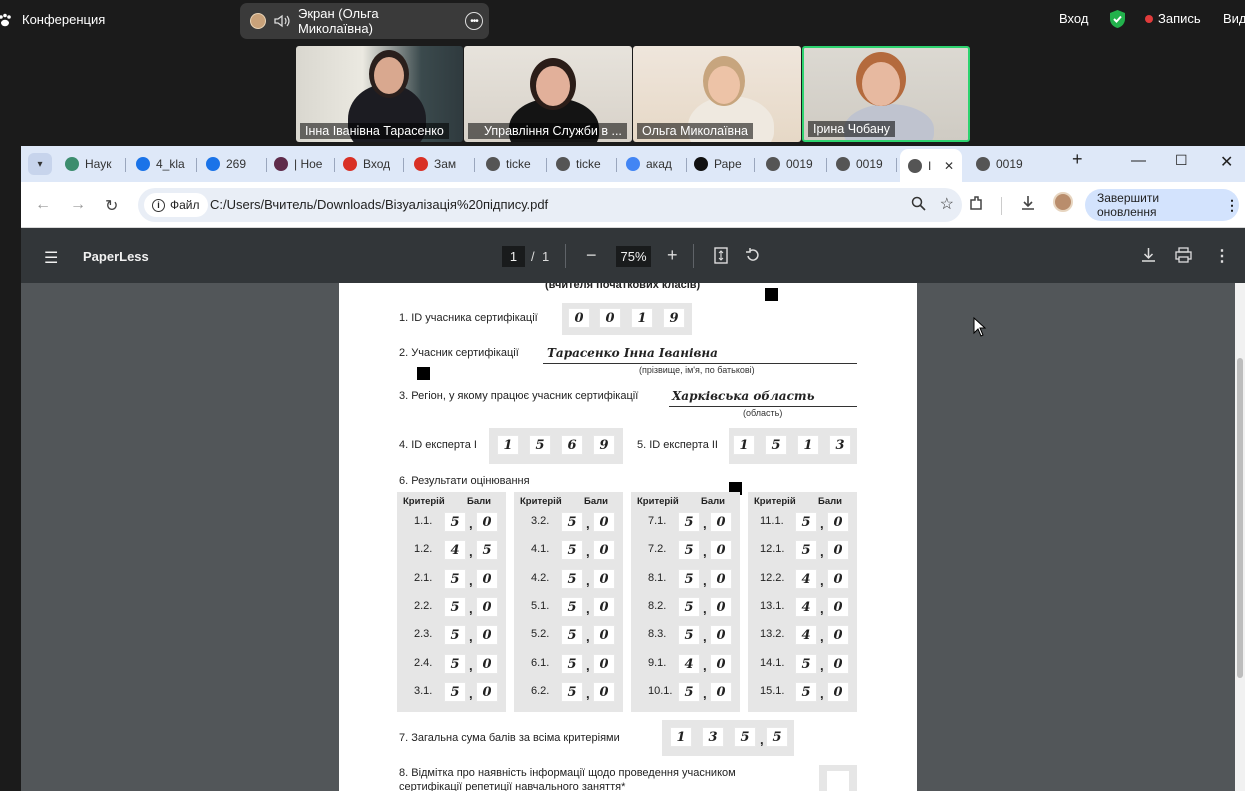 This screenshot has height=791, width=1245. I want to click on criterion-number: 12.2., so click(772, 578).